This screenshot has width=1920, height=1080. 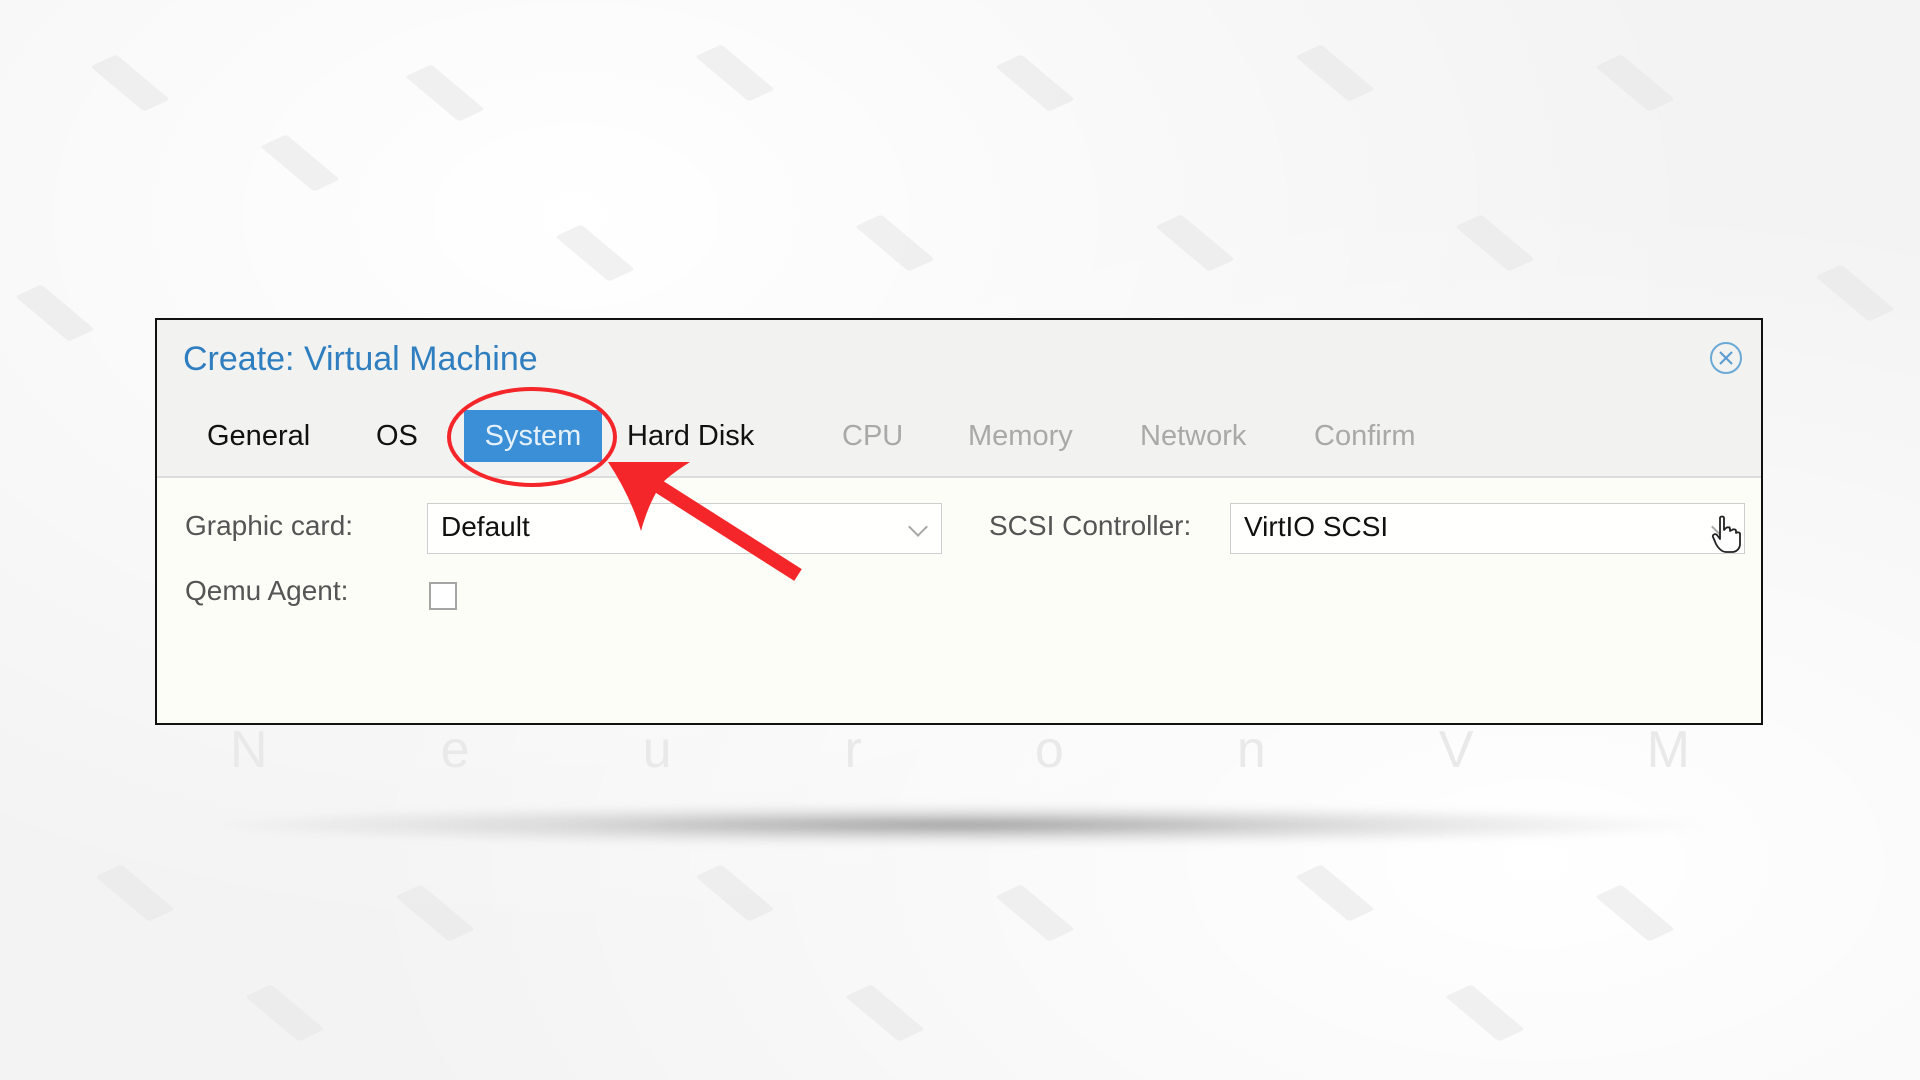 What do you see at coordinates (1193, 436) in the screenshot?
I see `tab-network: Network` at bounding box center [1193, 436].